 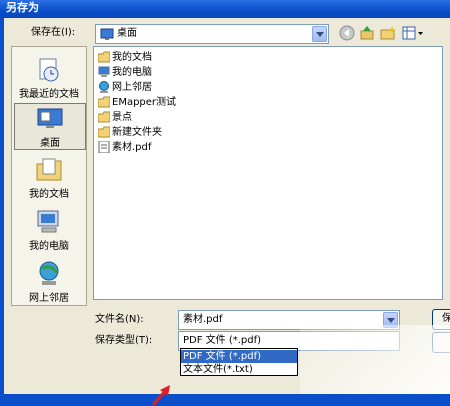 I want to click on filetype-dropdown-list: PDF 文件 (*.pdf) 文本文件(*.txt), so click(x=239, y=362).